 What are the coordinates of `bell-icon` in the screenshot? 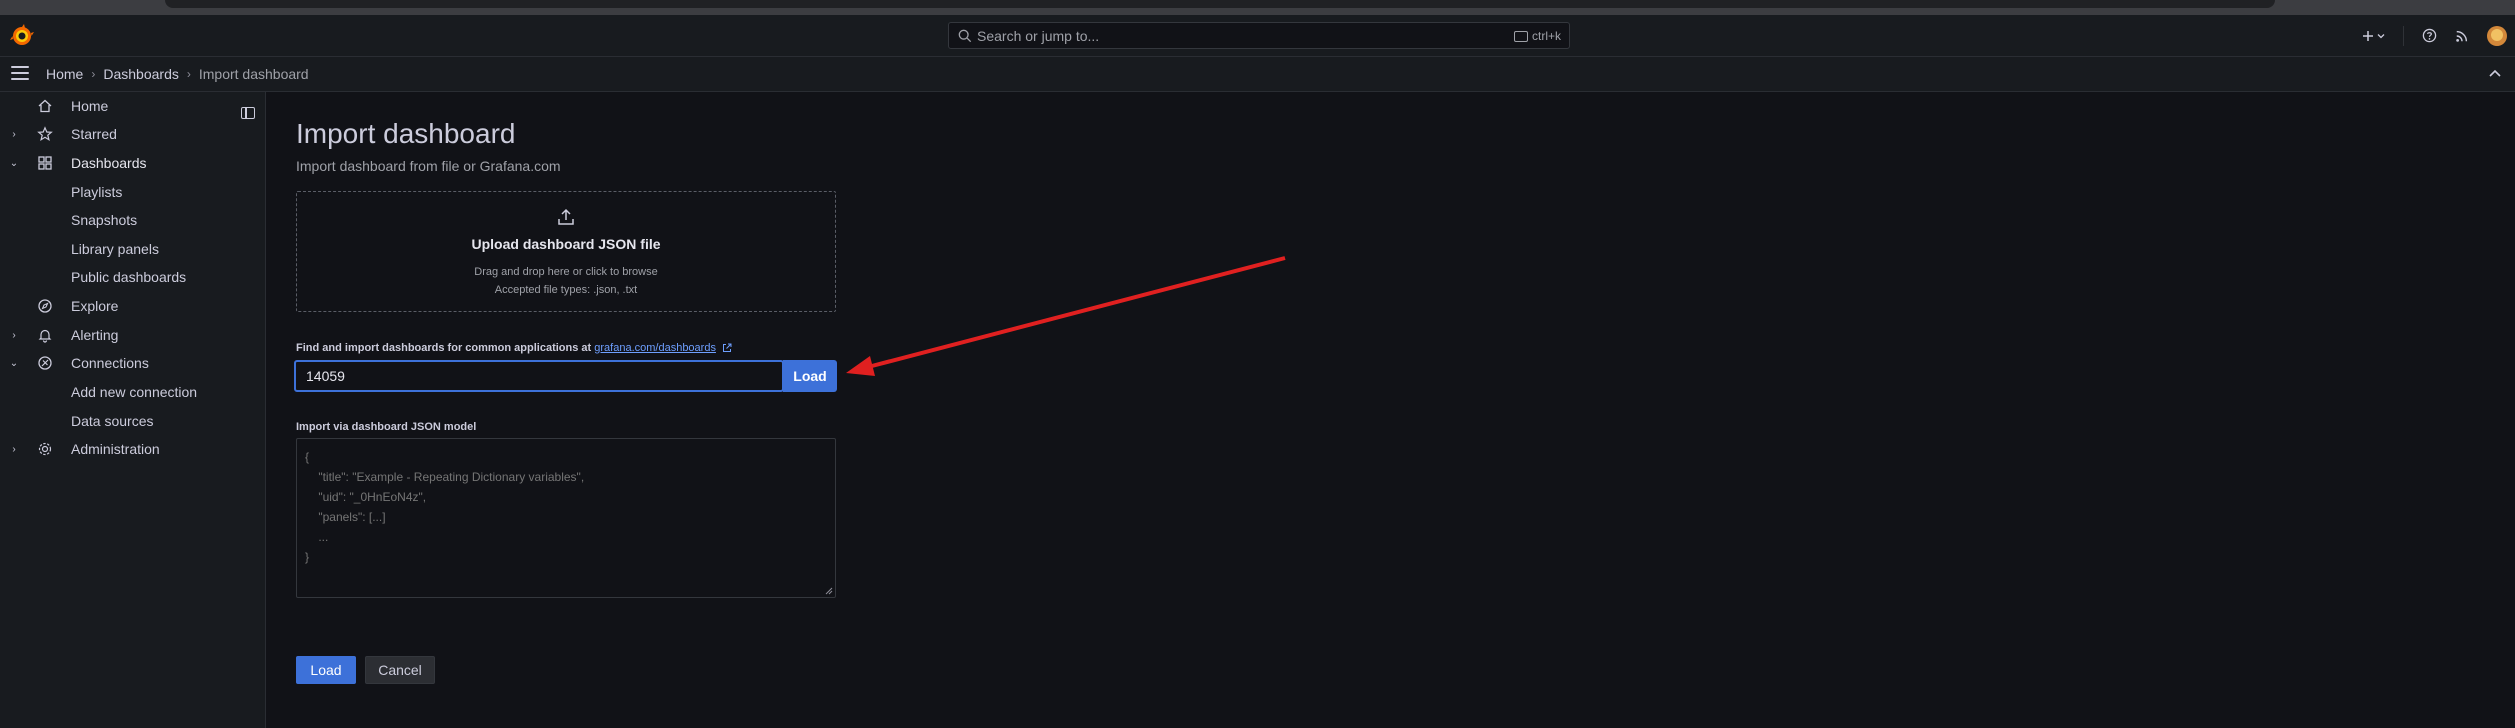 It's located at (45, 336).